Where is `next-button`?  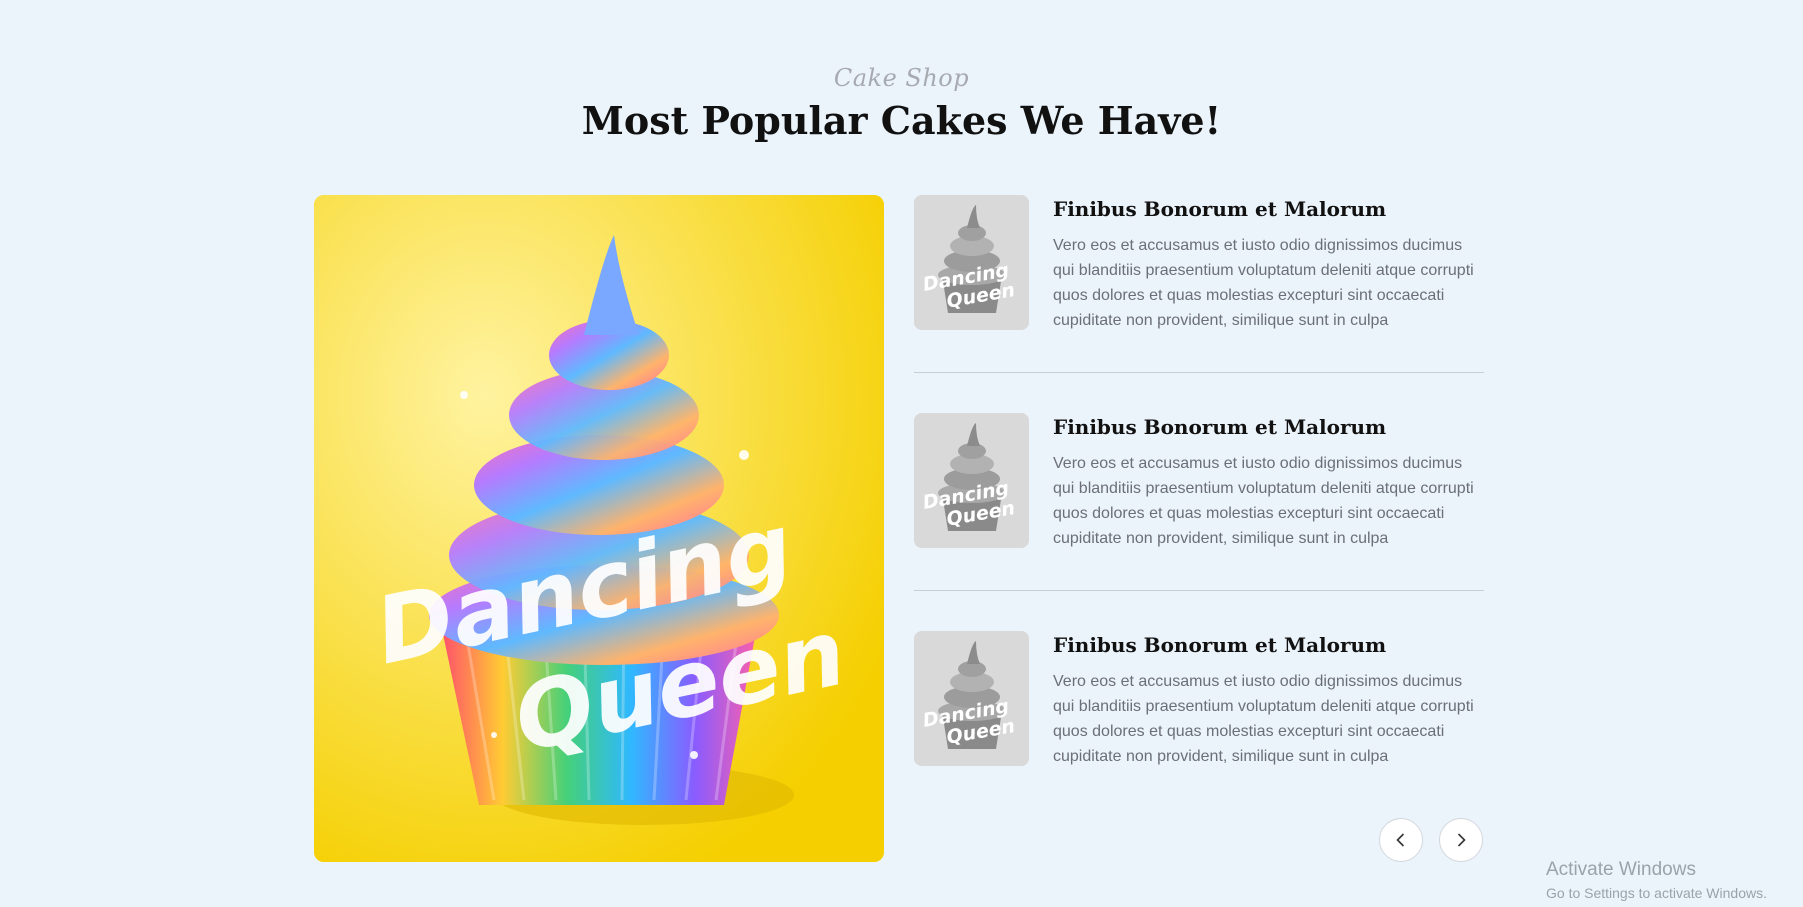
next-button is located at coordinates (1461, 840).